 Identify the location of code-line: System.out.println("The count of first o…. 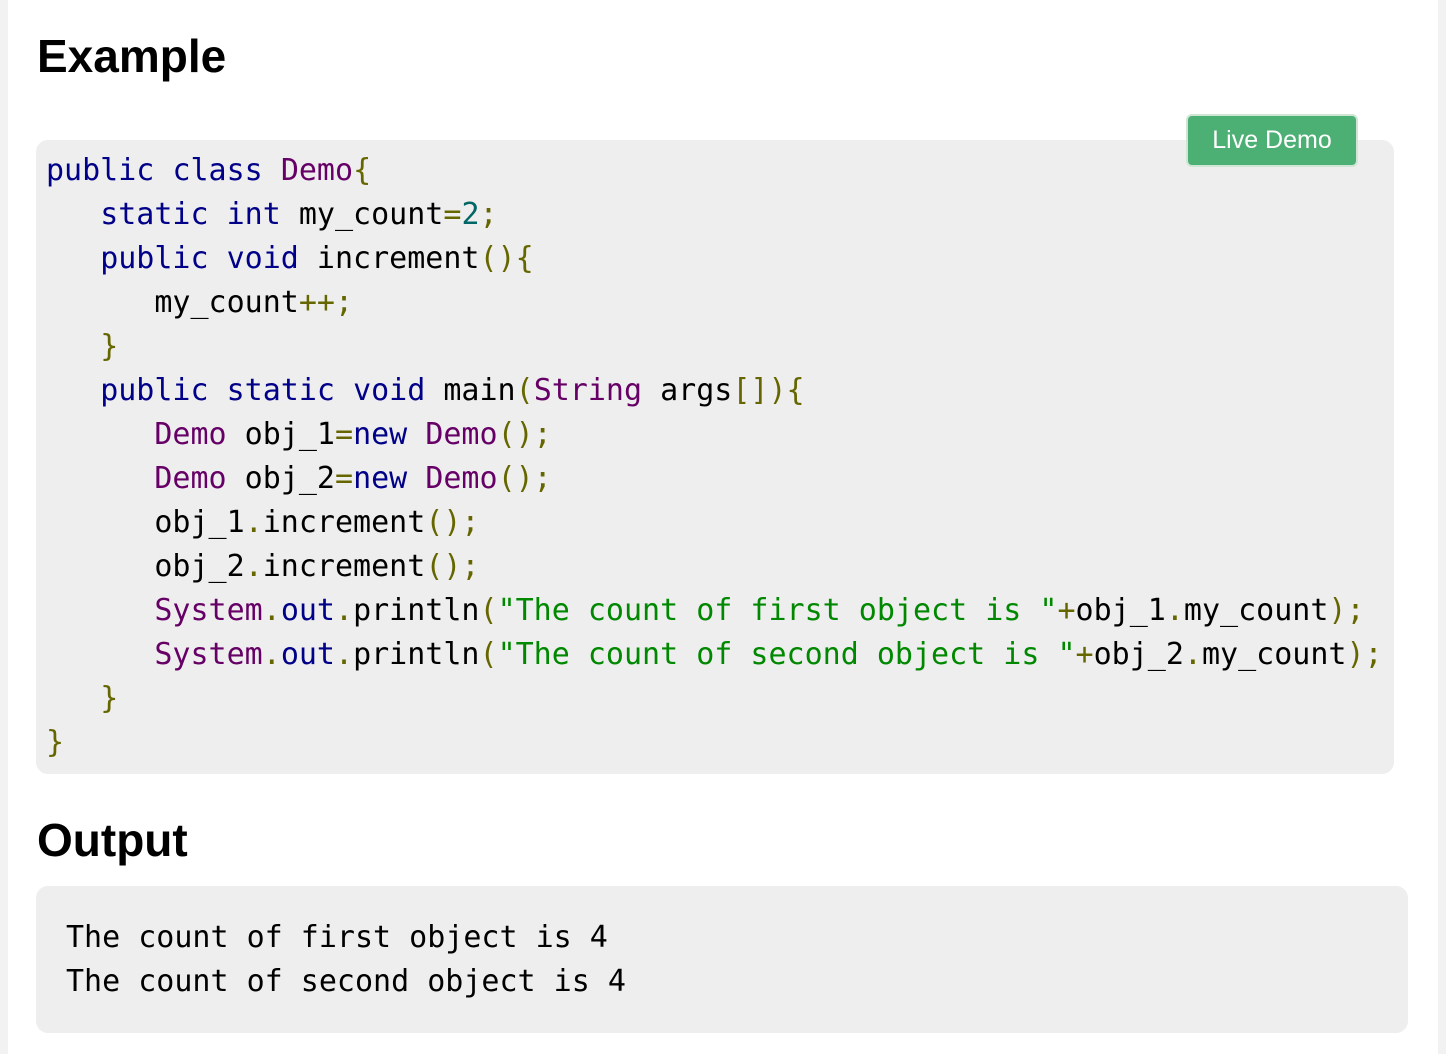
(714, 611).